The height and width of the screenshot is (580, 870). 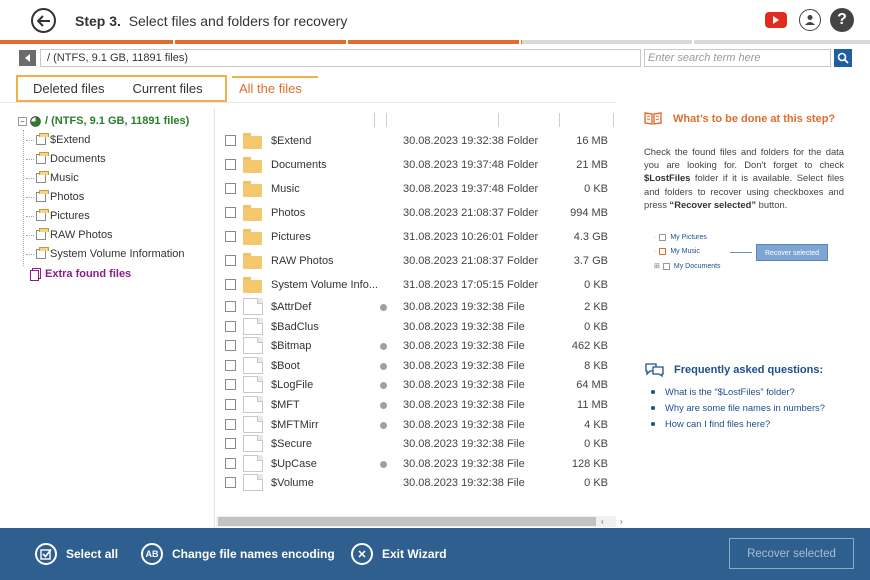 What do you see at coordinates (653, 407) in the screenshot?
I see `bullet-icon` at bounding box center [653, 407].